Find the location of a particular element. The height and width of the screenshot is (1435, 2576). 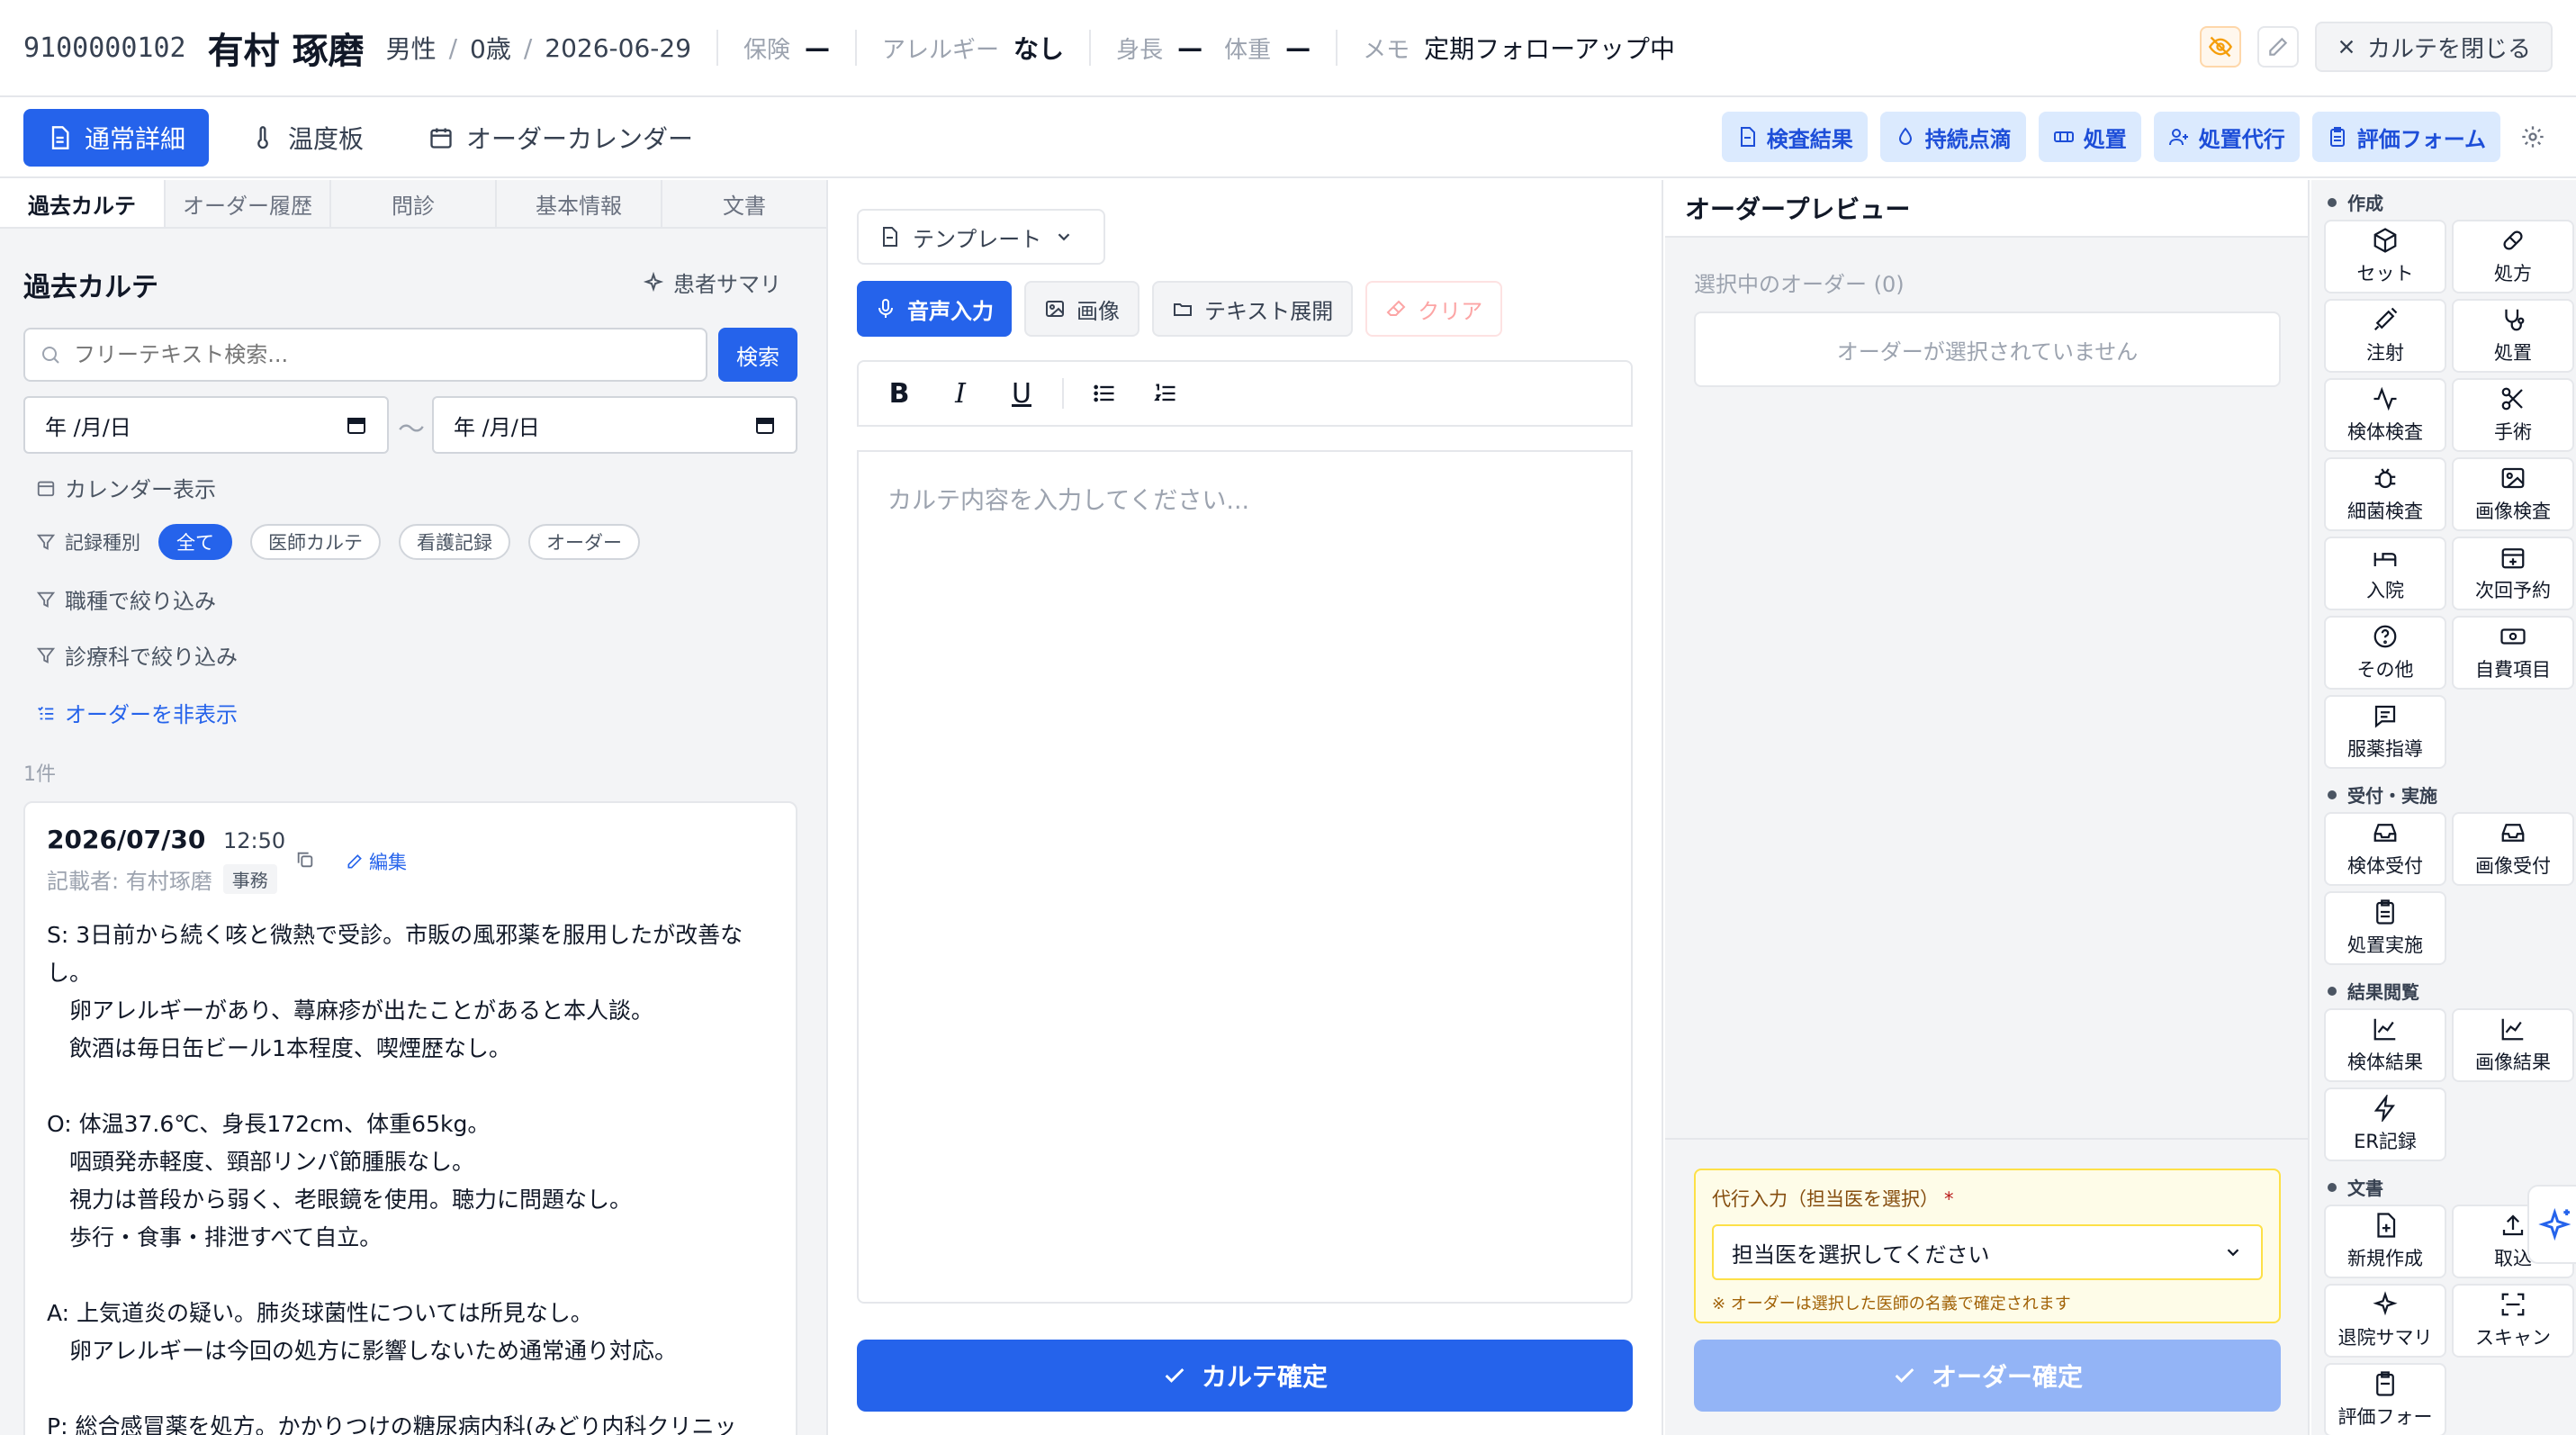

treatment-execution-button: 処置実施 is located at coordinates (2385, 928).